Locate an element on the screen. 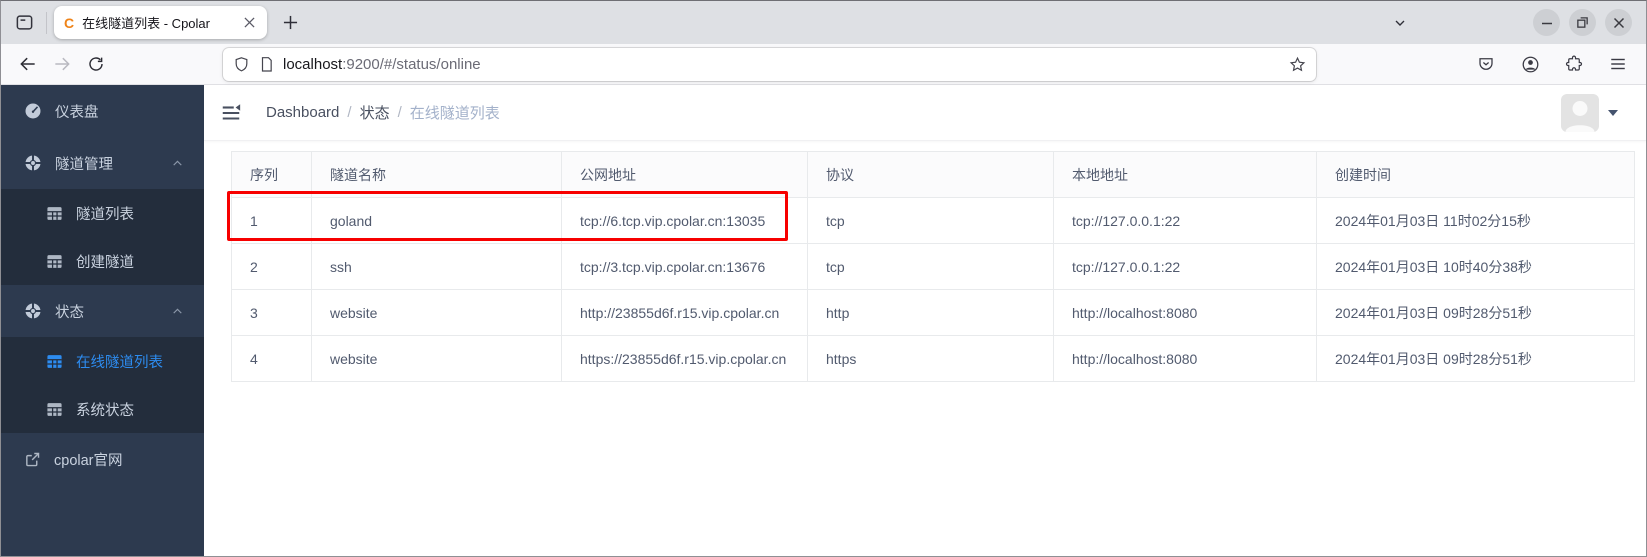 This screenshot has width=1647, height=557. sidebar-item-create-tunnel: 创建隧道 is located at coordinates (102, 261).